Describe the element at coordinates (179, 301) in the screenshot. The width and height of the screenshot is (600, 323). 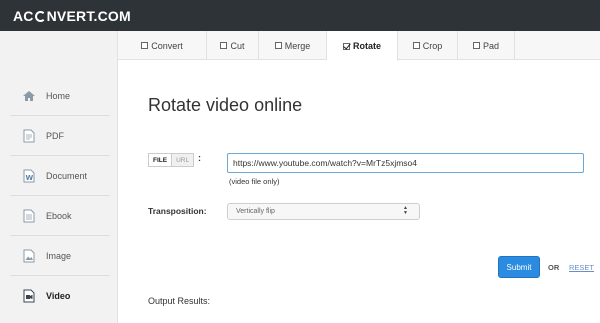
I see `output-results-label: Output Results:` at that location.